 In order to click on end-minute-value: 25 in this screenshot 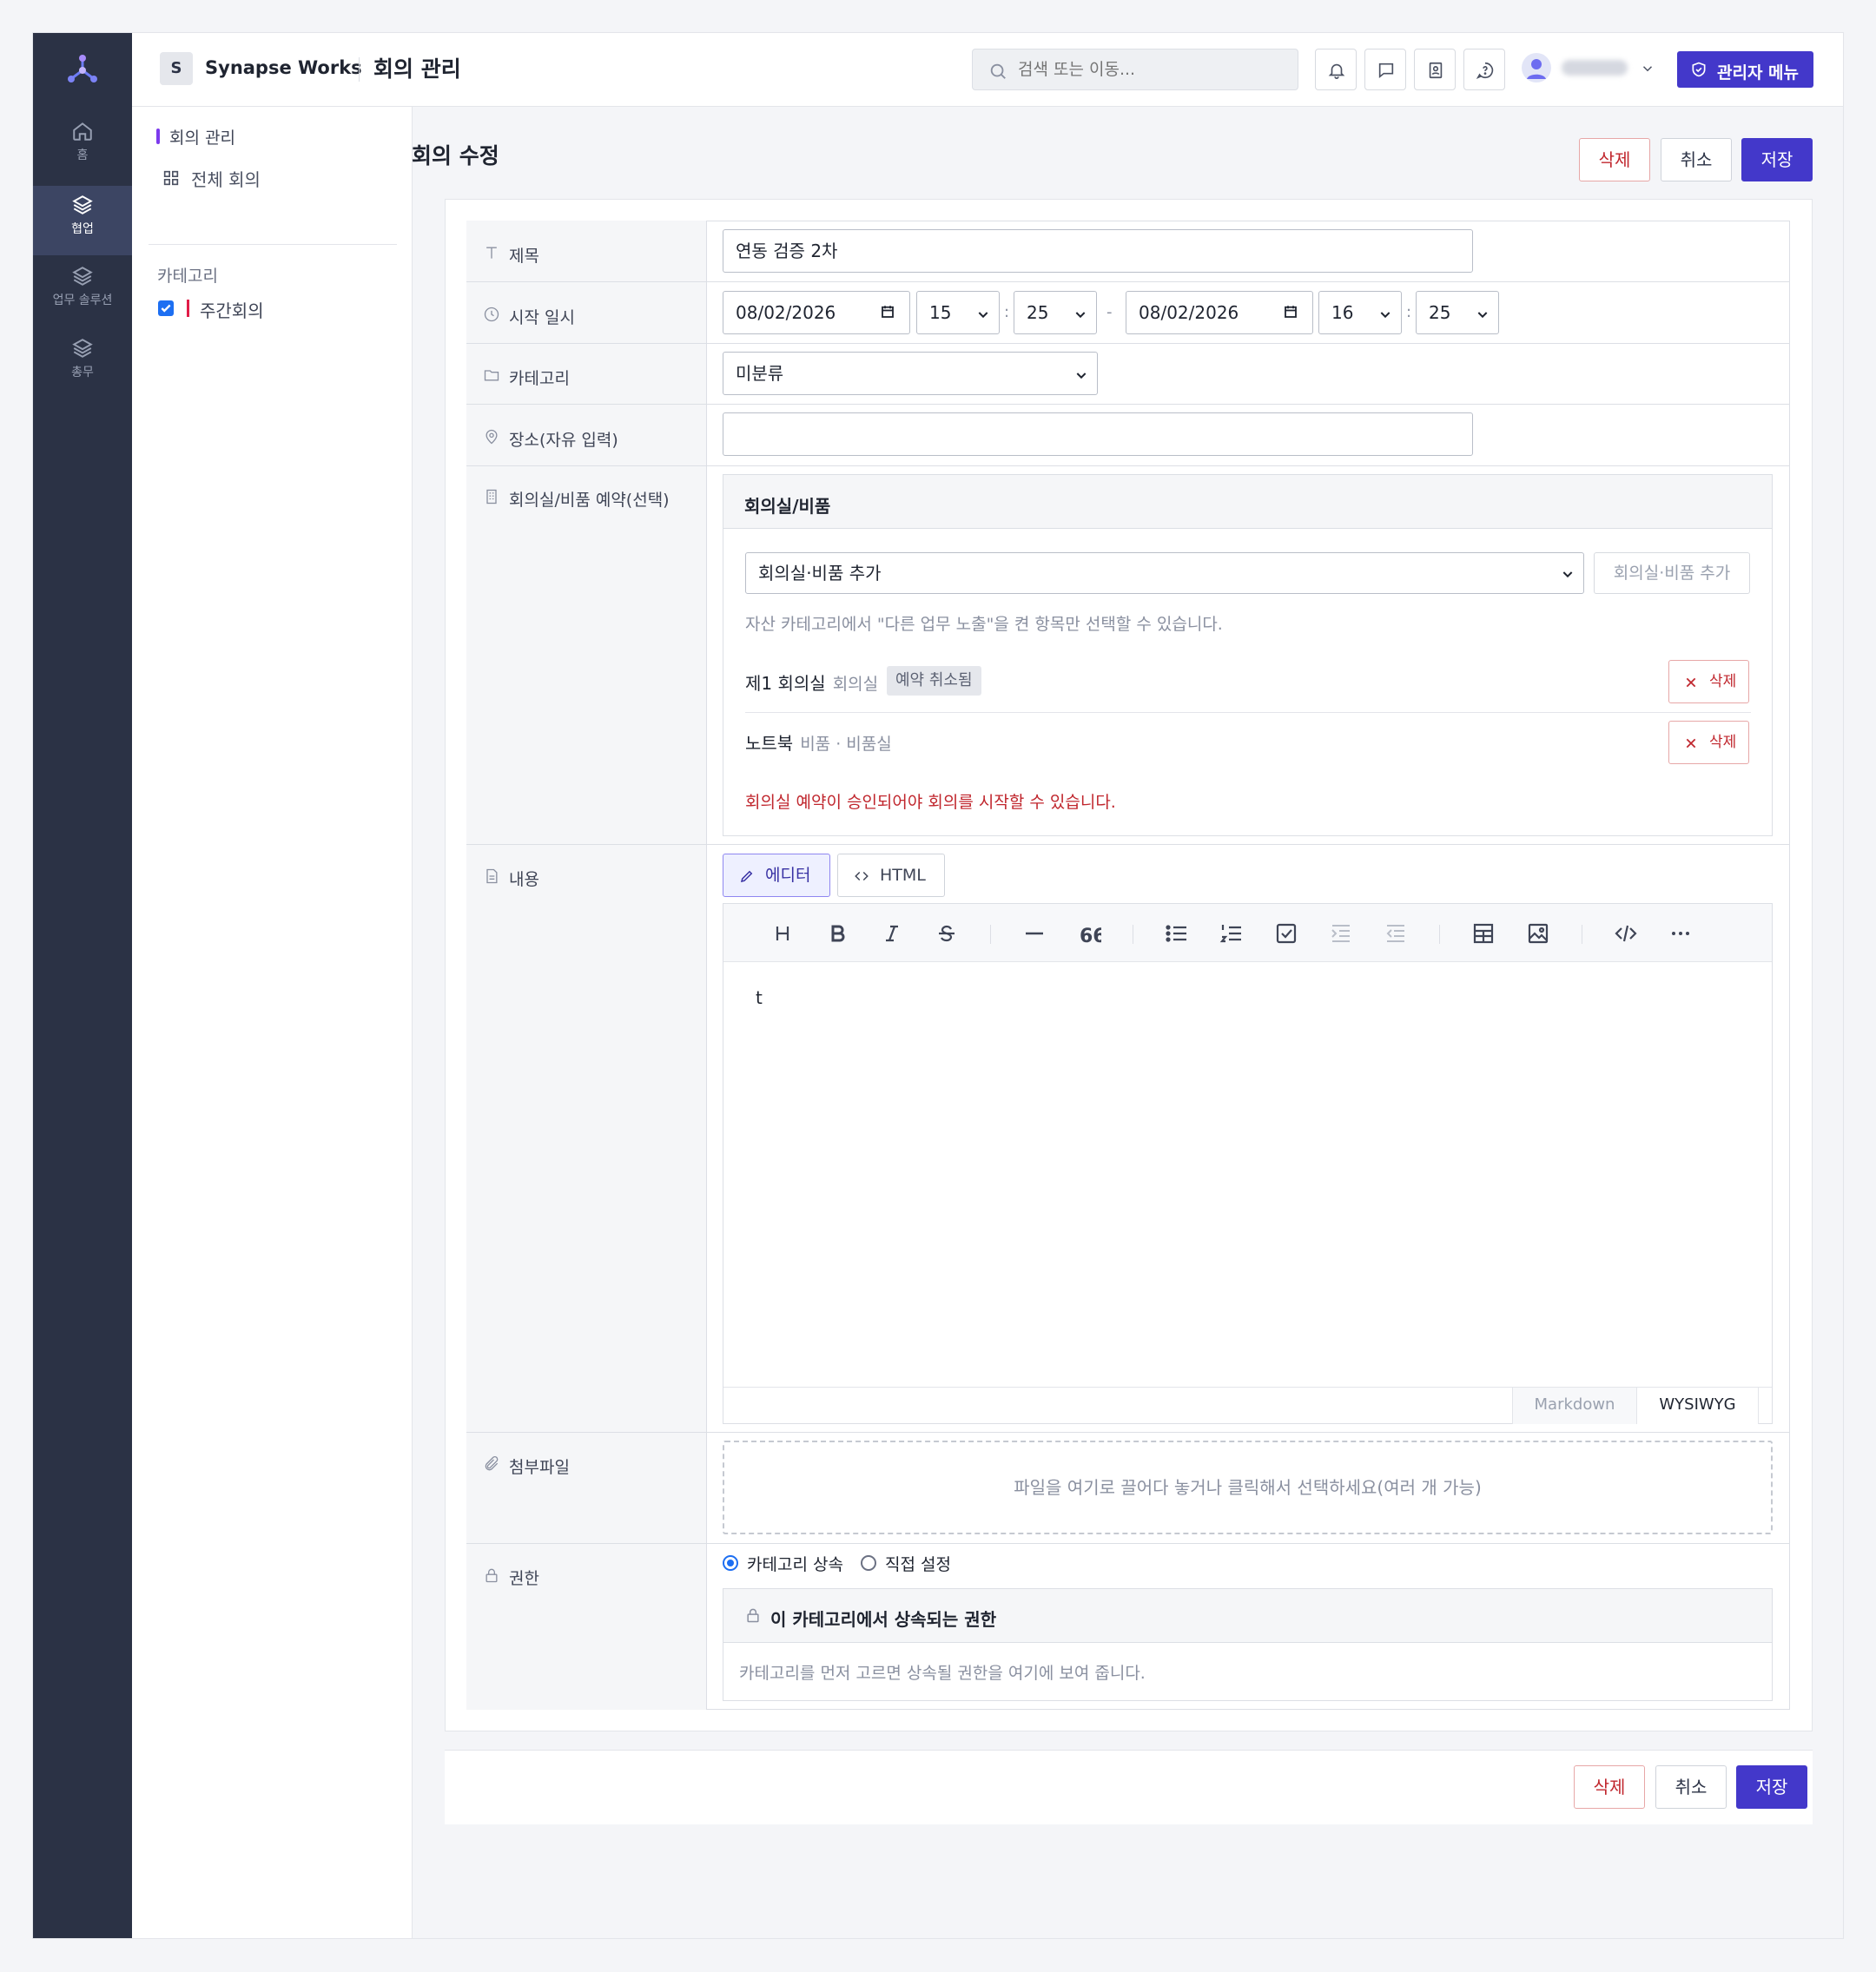, I will do `click(1440, 312)`.